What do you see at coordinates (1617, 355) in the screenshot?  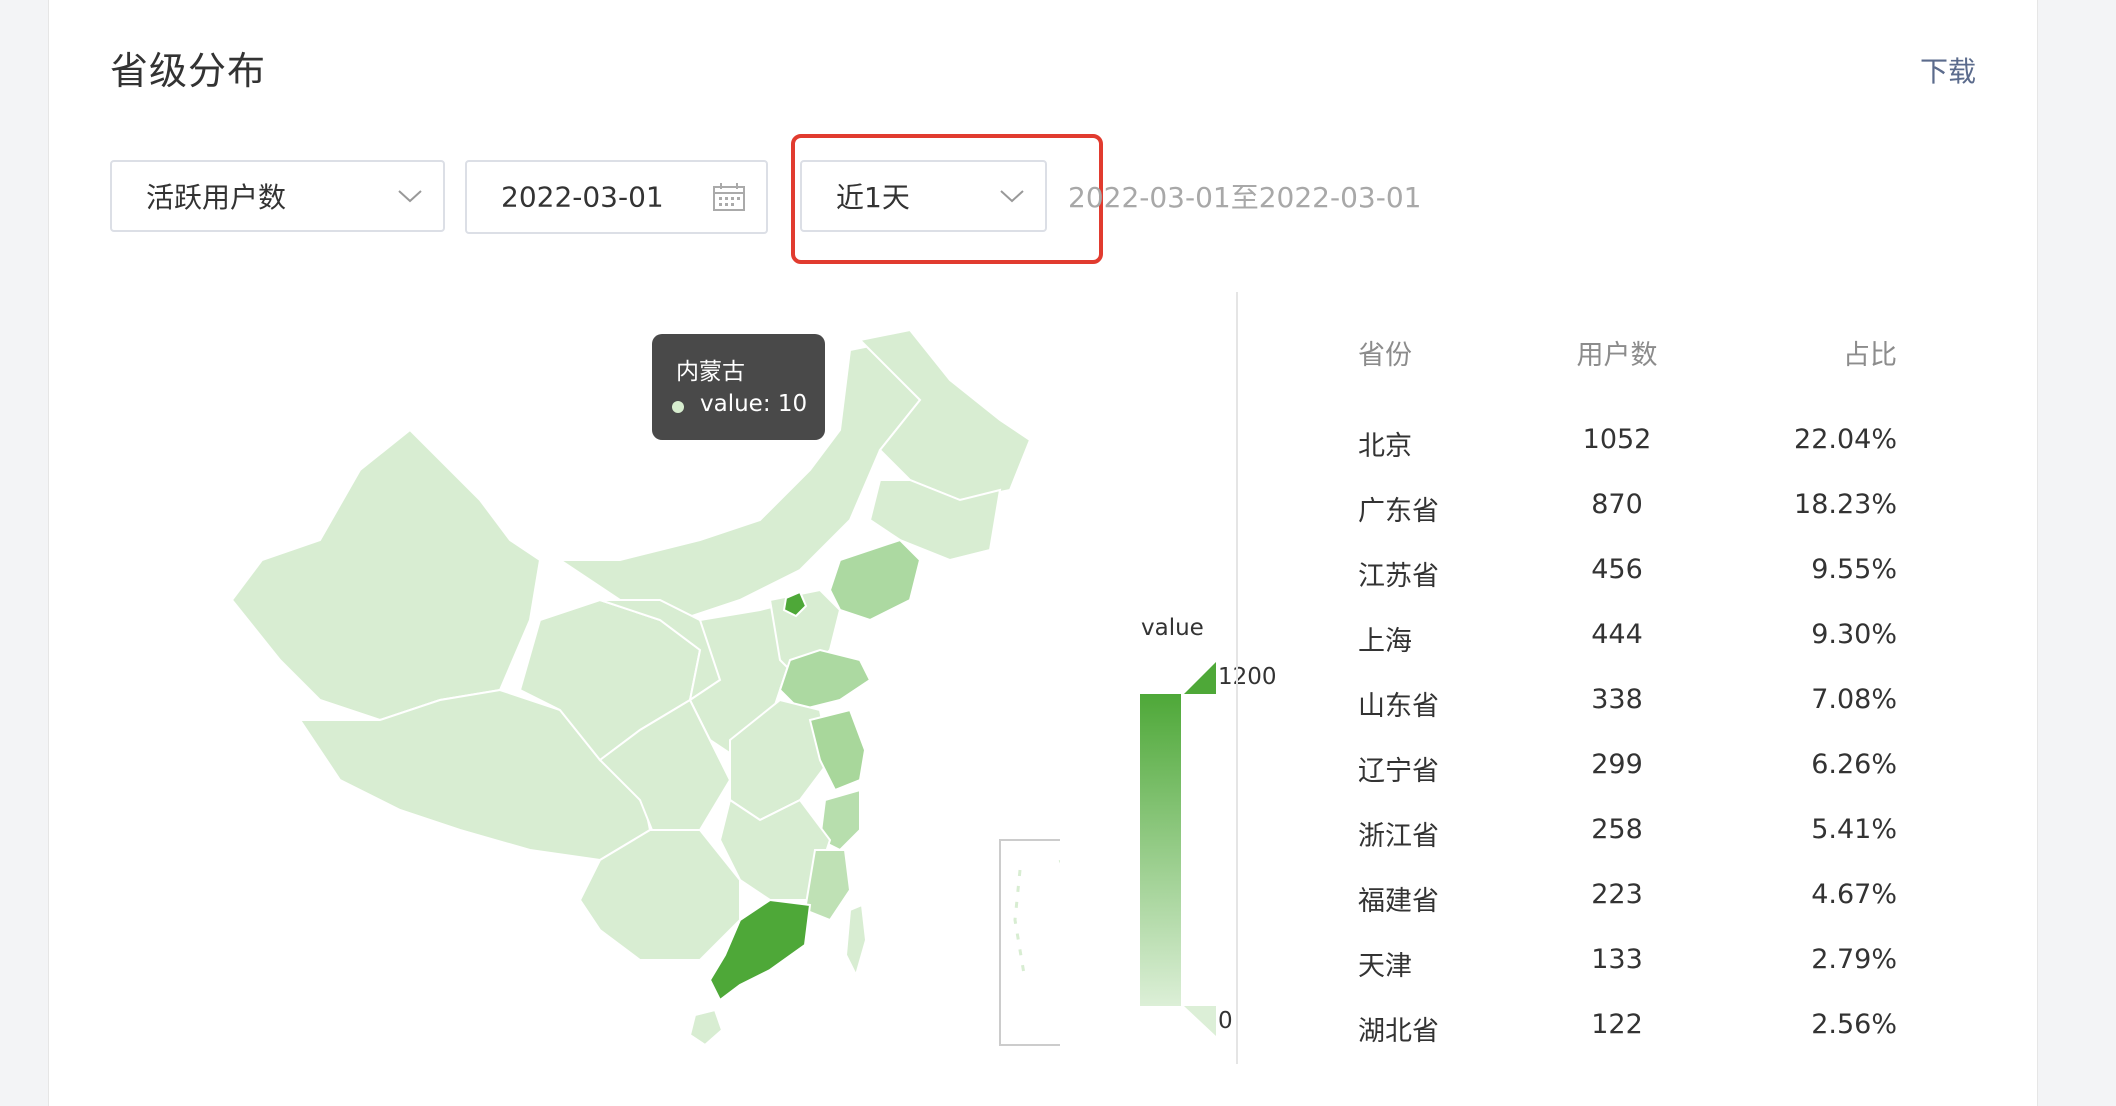 I see `table-header-users: 用户数` at bounding box center [1617, 355].